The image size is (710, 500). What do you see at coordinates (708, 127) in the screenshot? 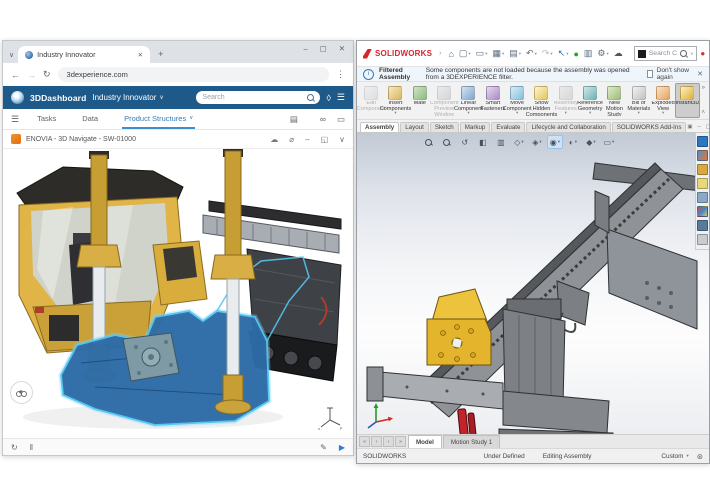
I see `doc-restore-icon: ▢` at bounding box center [708, 127].